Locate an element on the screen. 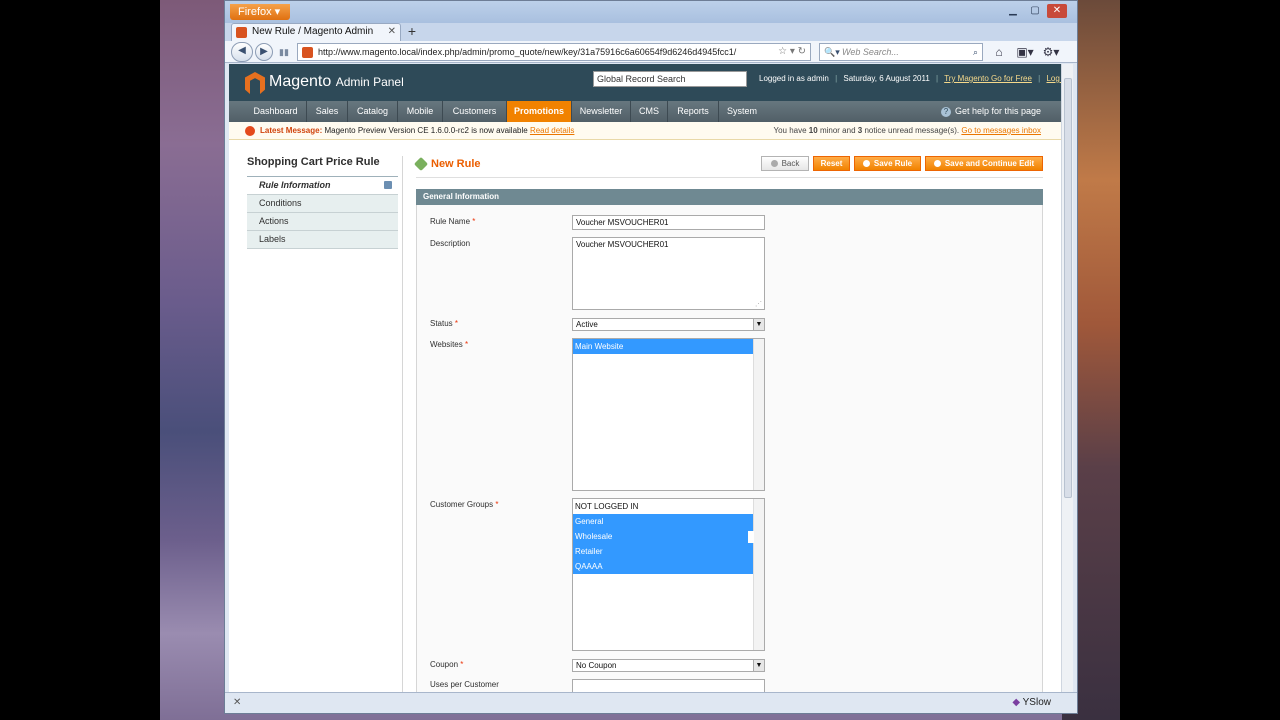  nav-catalog: Catalog is located at coordinates (373, 111).